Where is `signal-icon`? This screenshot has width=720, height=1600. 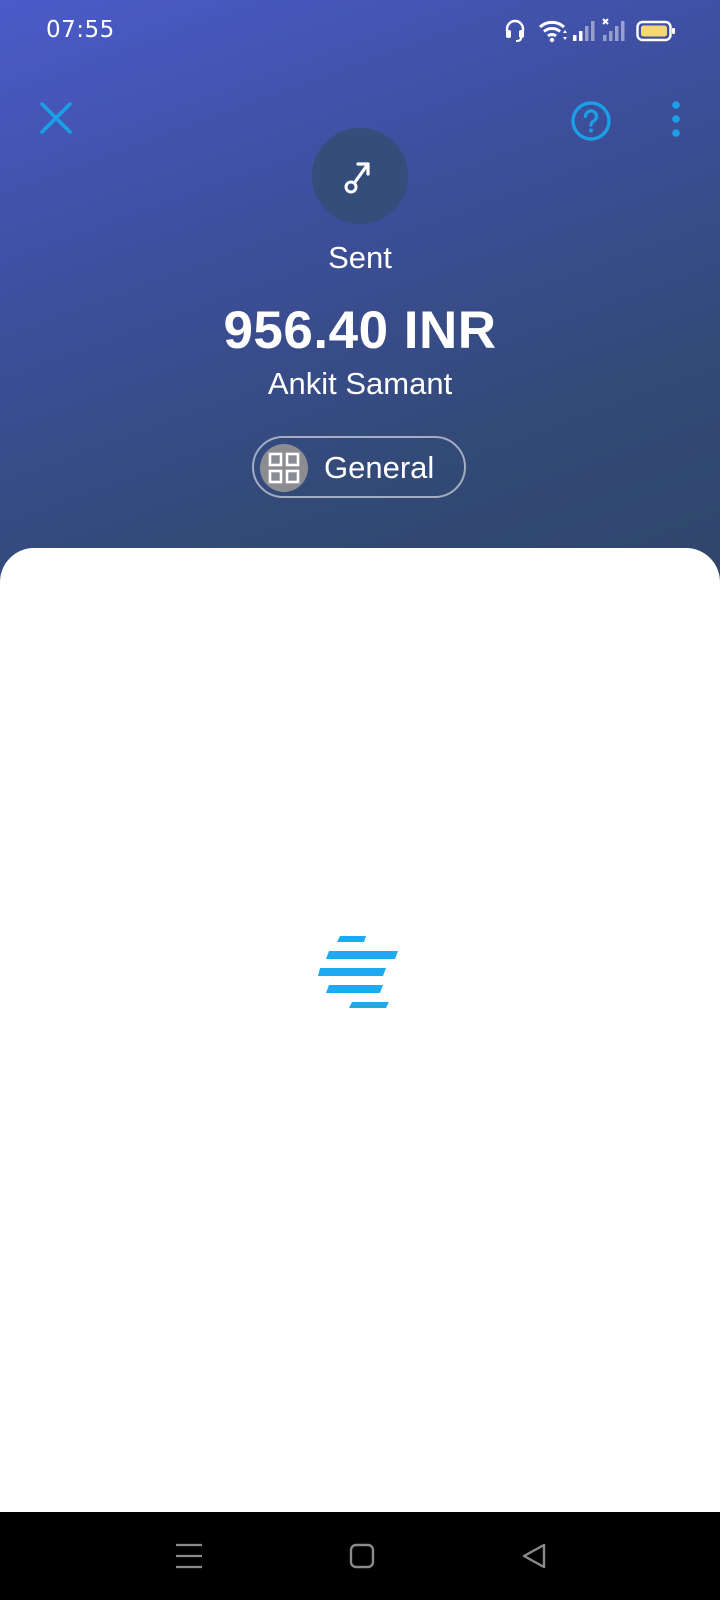
signal-icon is located at coordinates (584, 31).